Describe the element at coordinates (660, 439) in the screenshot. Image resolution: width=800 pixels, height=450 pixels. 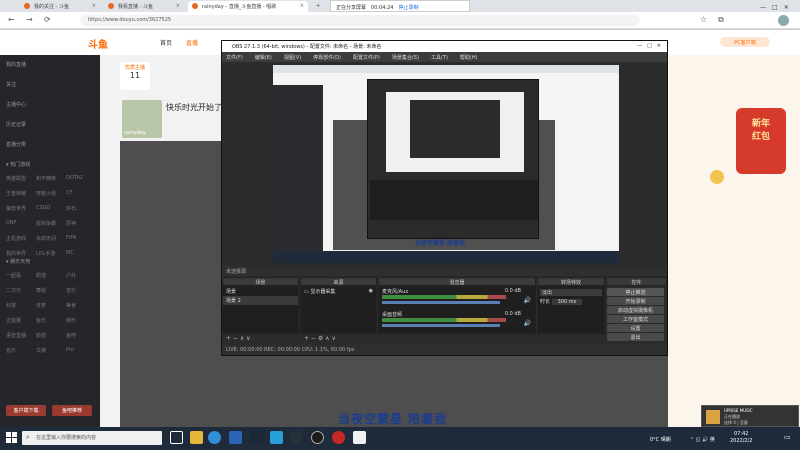
I see `weather-widget: 0°C 晴朗` at that location.